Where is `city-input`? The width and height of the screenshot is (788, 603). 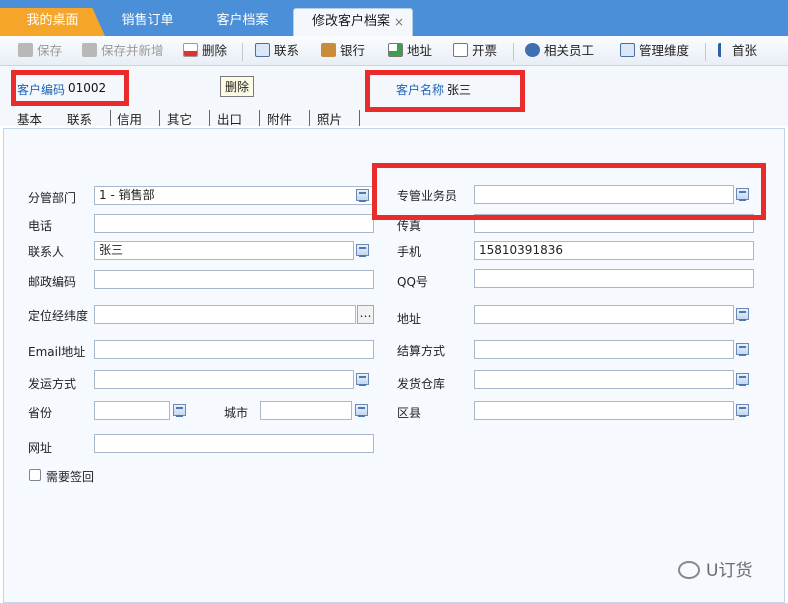 city-input is located at coordinates (306, 410).